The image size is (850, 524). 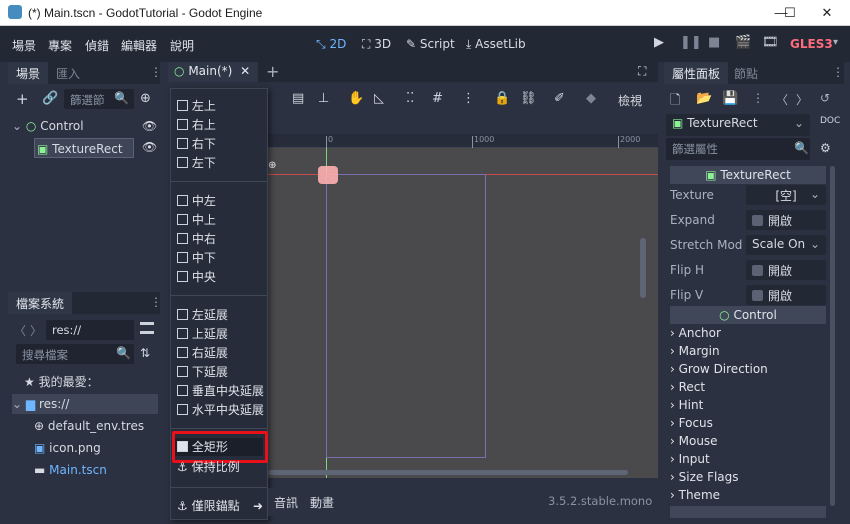 What do you see at coordinates (202, 334) in the screenshot?
I see `preset-top-wide: 上延展` at bounding box center [202, 334].